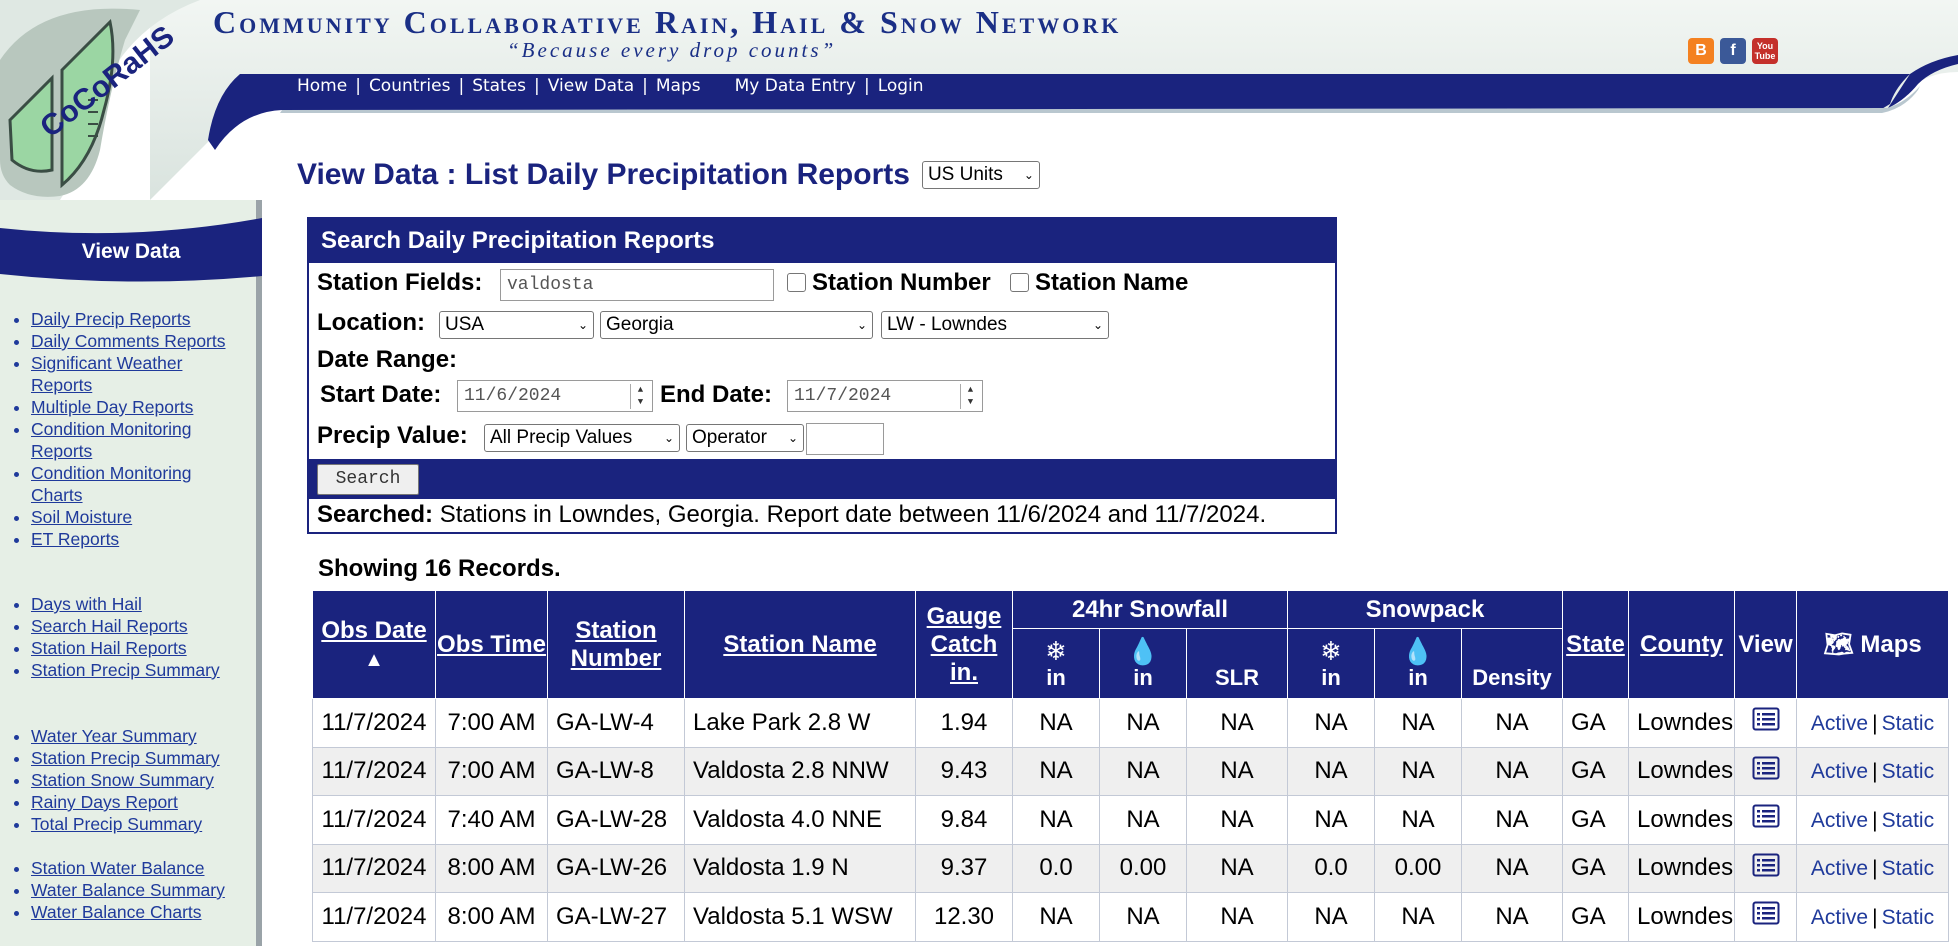 This screenshot has width=1958, height=946. What do you see at coordinates (616, 644) in the screenshot?
I see `header-station-number: Station Number` at bounding box center [616, 644].